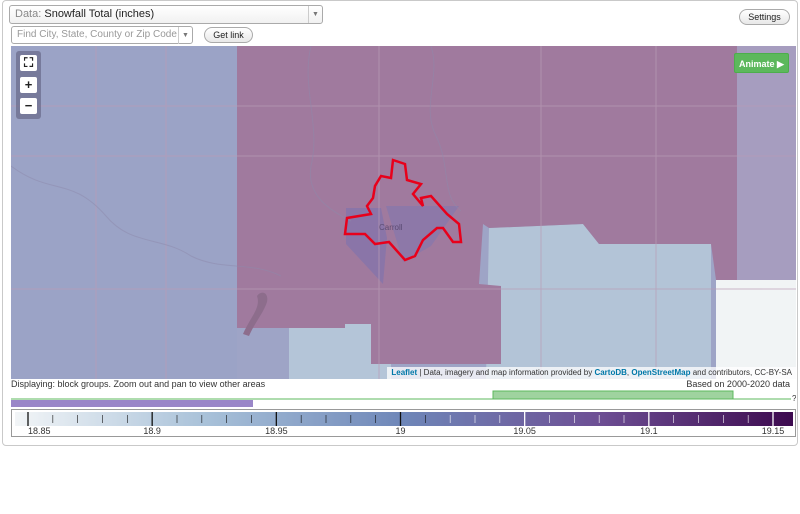 The image size is (800, 514). Describe the element at coordinates (738, 384) in the screenshot. I see `data-range-note: Based on 2000-2020 data` at that location.